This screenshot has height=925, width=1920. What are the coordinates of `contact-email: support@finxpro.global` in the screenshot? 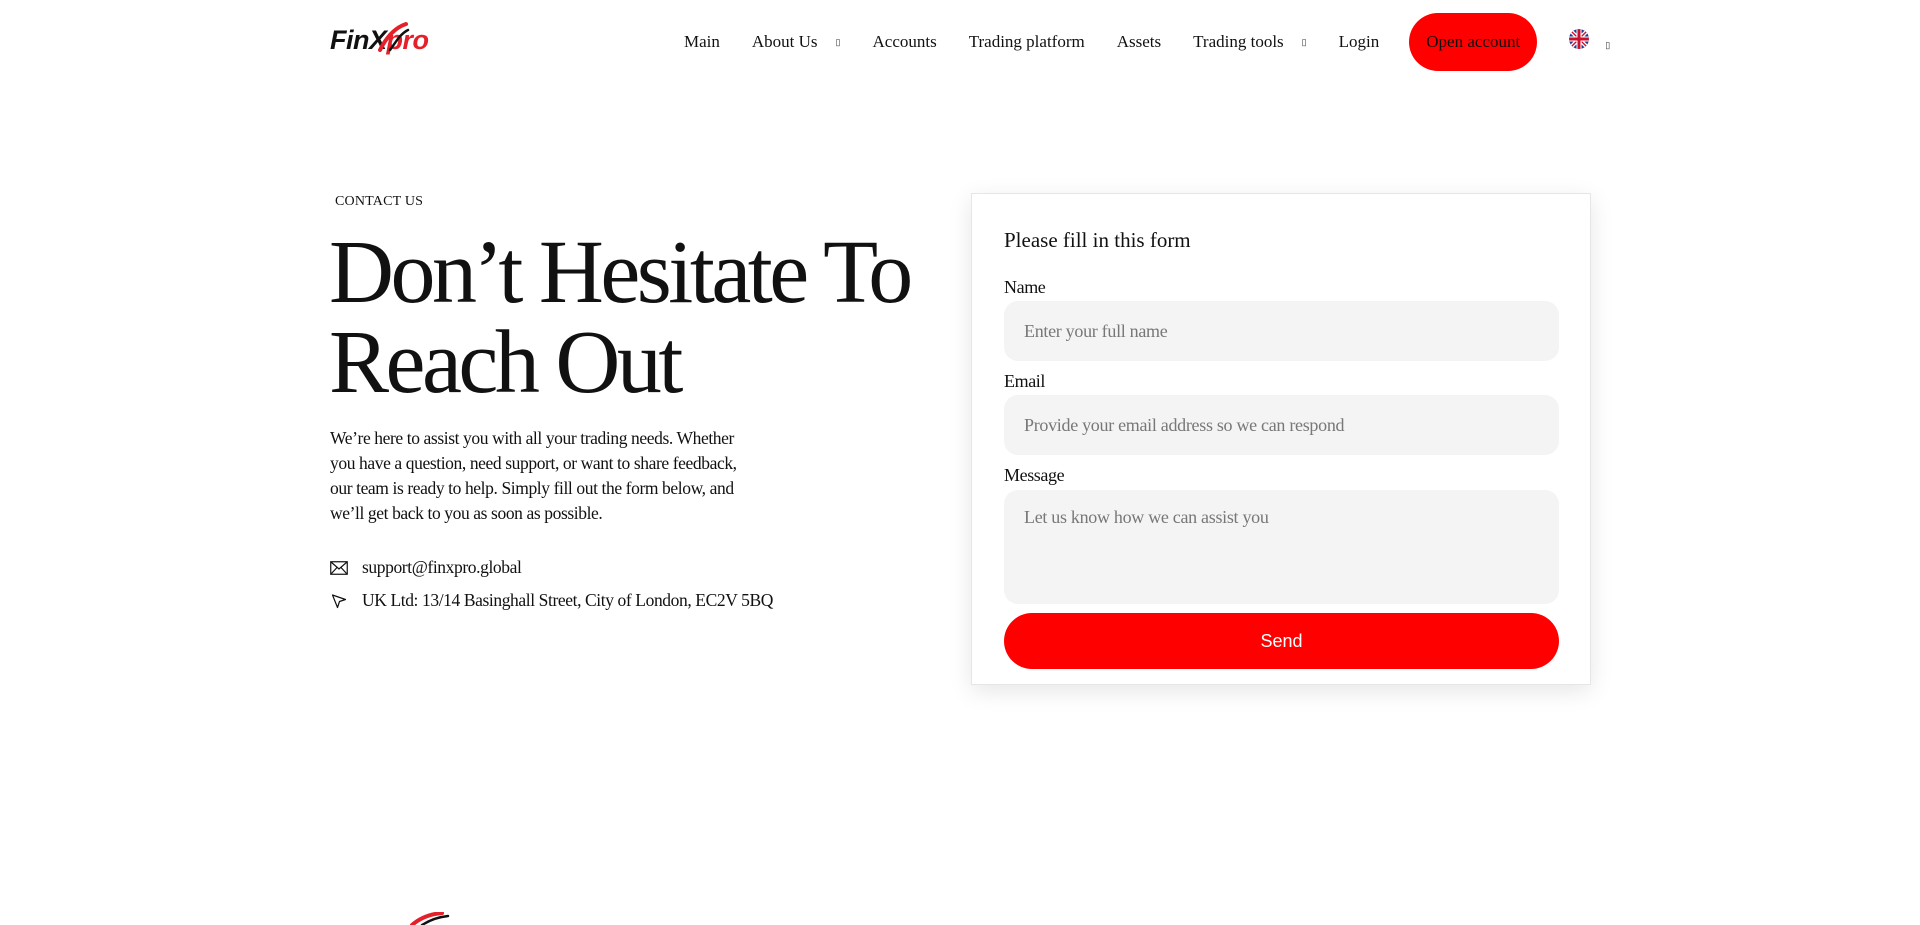 It's located at (442, 567).